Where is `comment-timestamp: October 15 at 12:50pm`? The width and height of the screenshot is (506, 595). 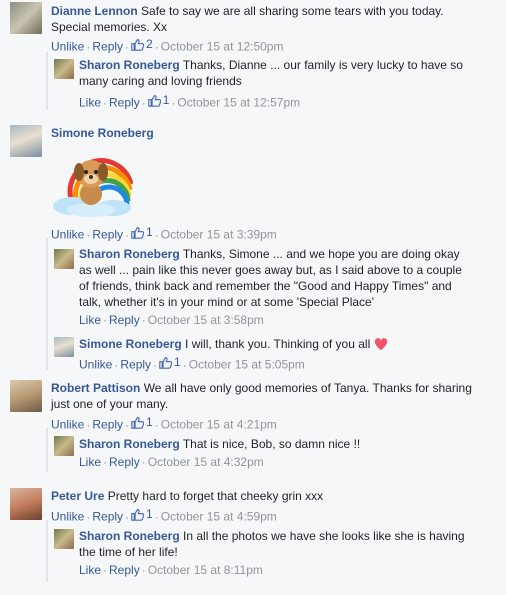
comment-timestamp: October 15 at 12:50pm is located at coordinates (222, 47).